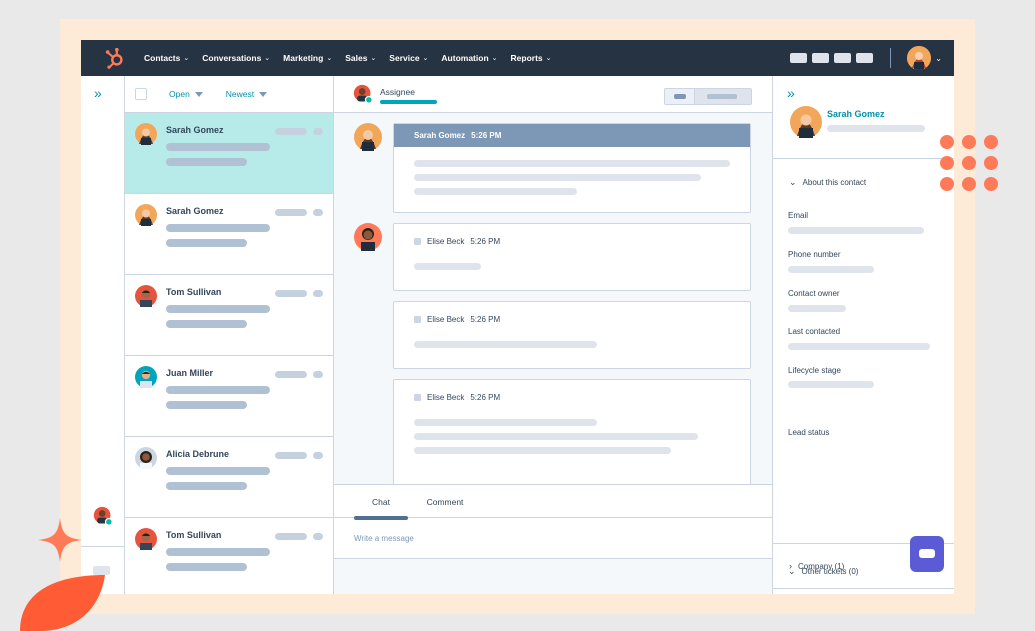 The width and height of the screenshot is (1035, 631). I want to click on nav-divider, so click(891, 58).